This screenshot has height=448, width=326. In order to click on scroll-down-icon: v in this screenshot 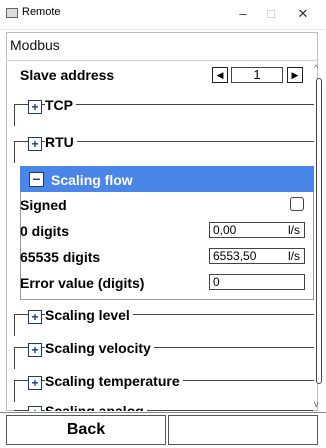, I will do `click(316, 404)`.